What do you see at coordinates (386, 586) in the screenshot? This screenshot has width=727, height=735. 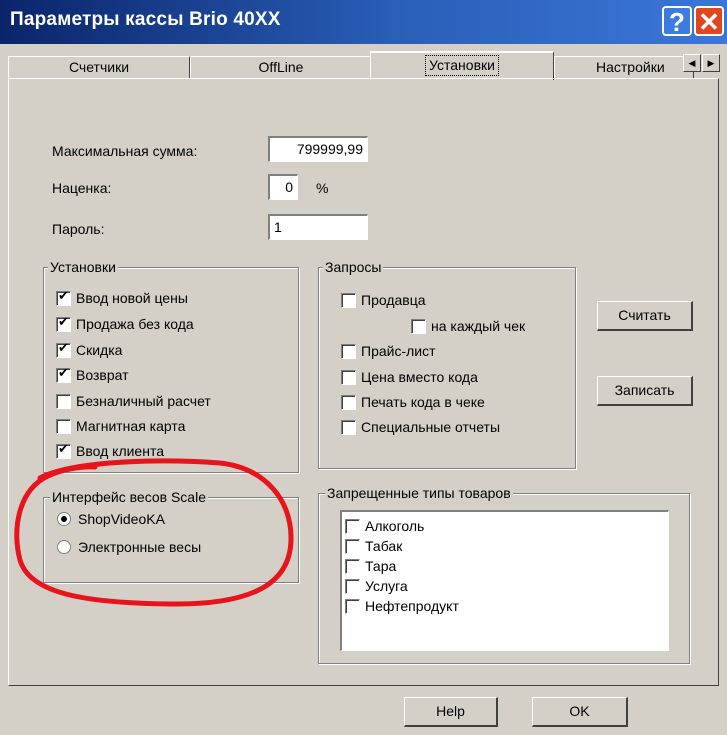 I see `list-item-label: Услуга` at bounding box center [386, 586].